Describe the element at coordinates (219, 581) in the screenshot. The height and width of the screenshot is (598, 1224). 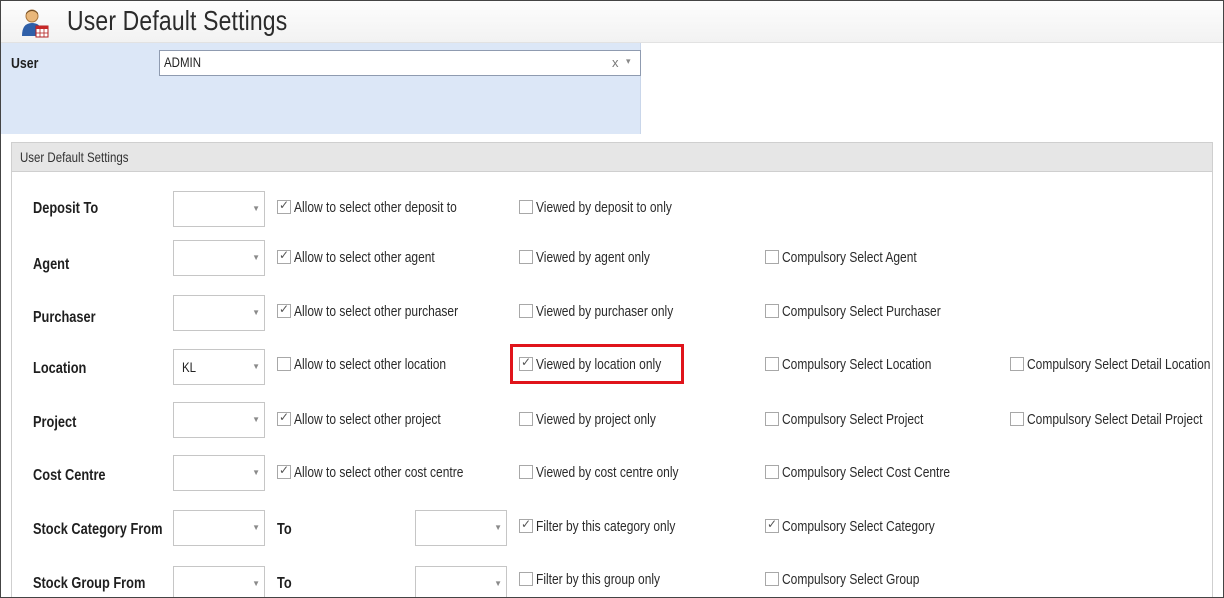
I see `stock-group-from-combo: ▼` at that location.